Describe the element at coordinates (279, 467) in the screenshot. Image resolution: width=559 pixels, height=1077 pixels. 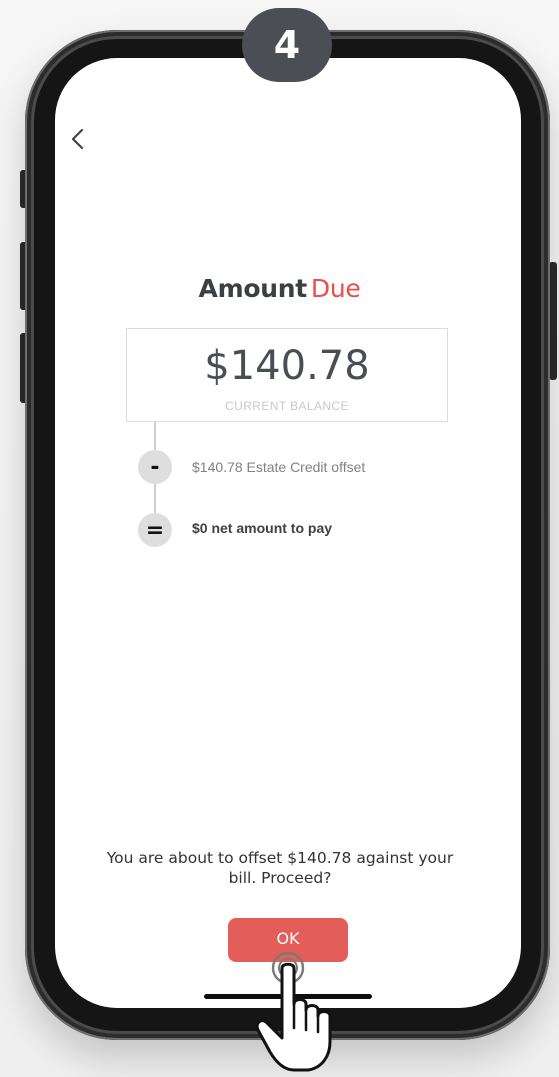
I see `credit-offset-line: $140.78 Estate Credit offset` at that location.